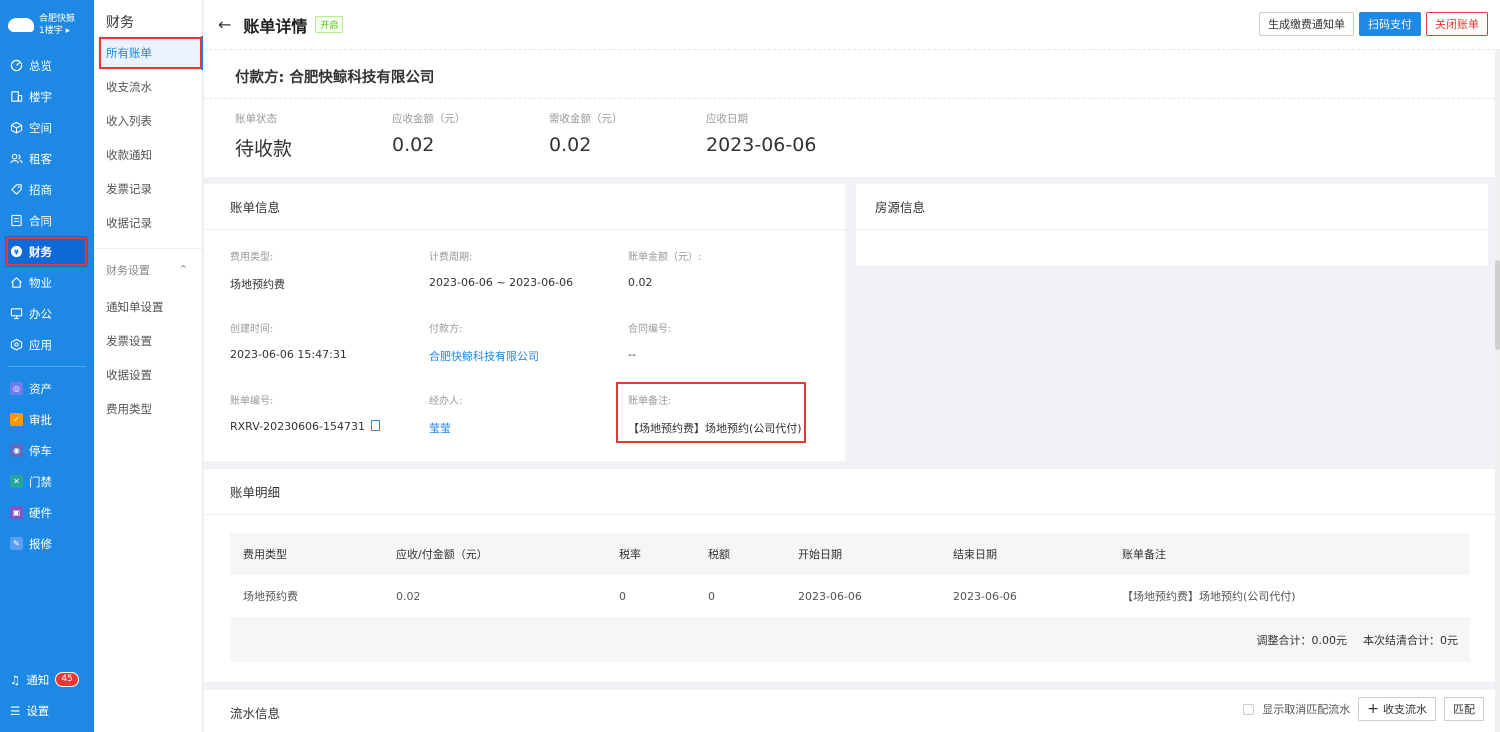  I want to click on page-scrollbar, so click(1497, 391).